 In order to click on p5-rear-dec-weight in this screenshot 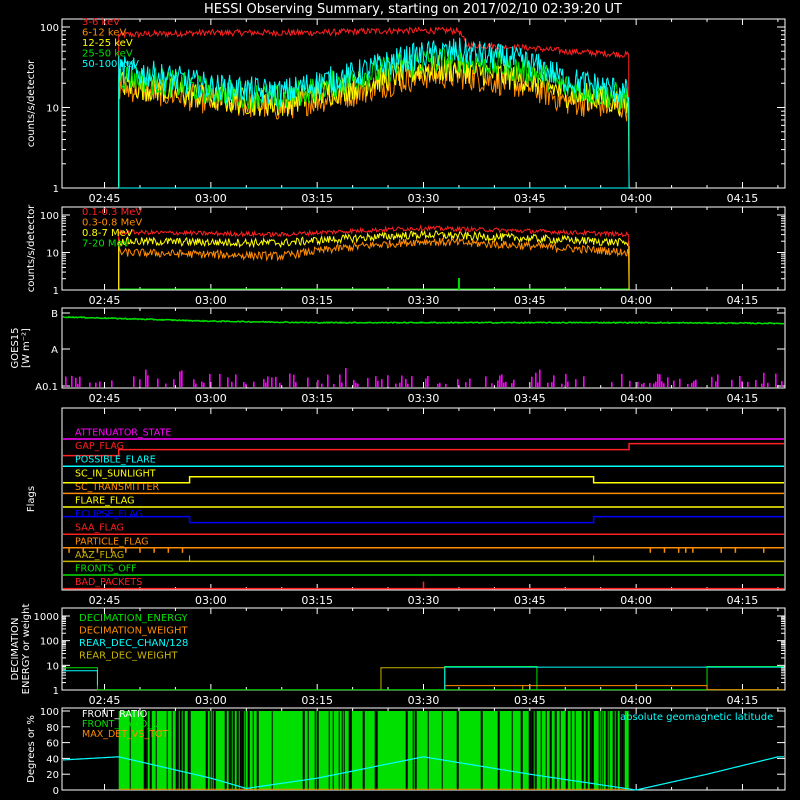, I will do `click(452, 678)`.